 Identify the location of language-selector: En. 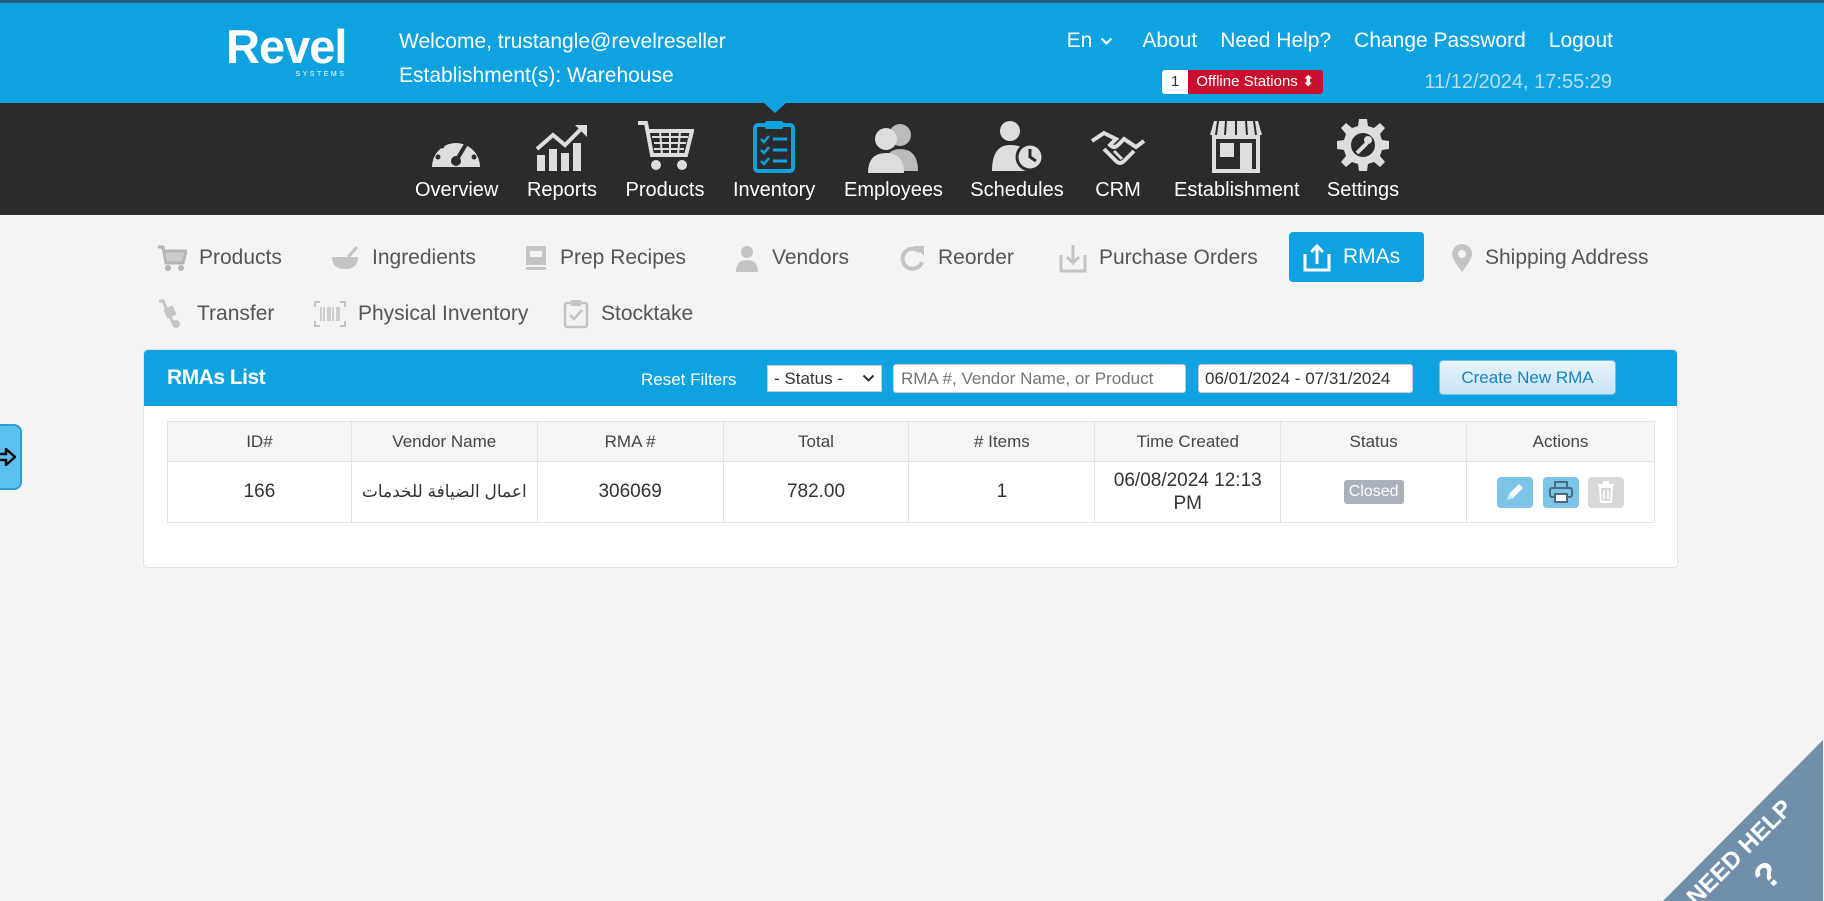
(1090, 41).